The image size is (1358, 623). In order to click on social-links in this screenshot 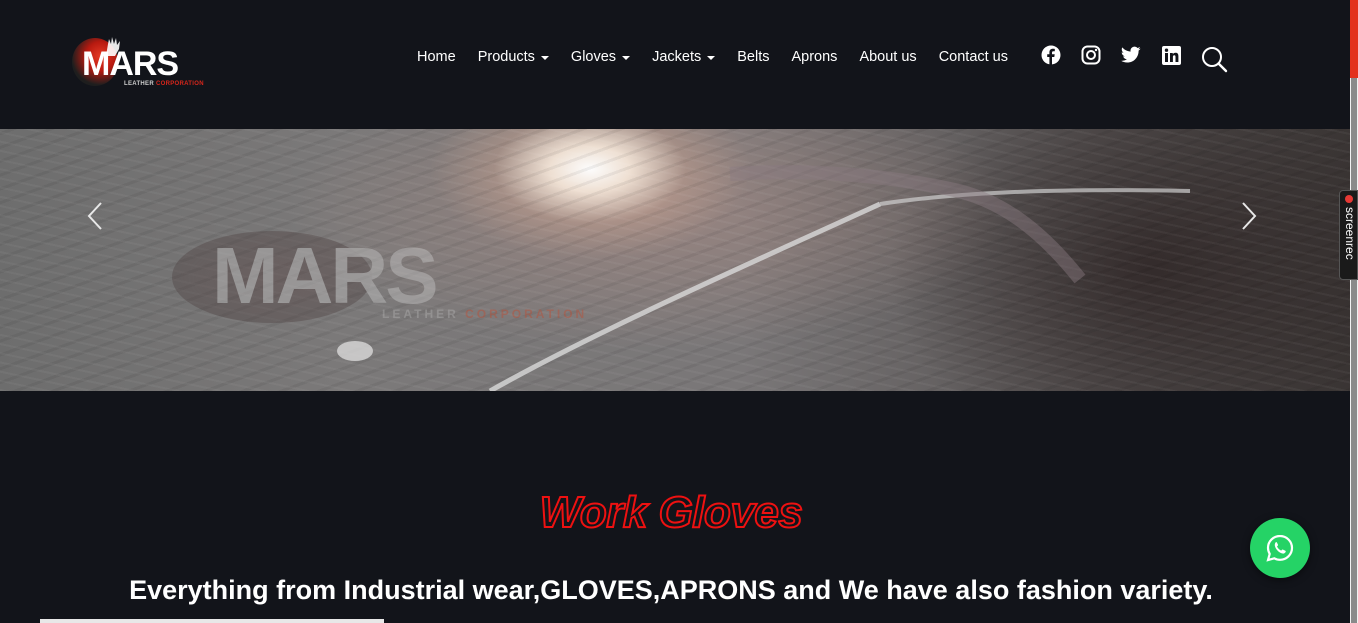, I will do `click(1120, 55)`.